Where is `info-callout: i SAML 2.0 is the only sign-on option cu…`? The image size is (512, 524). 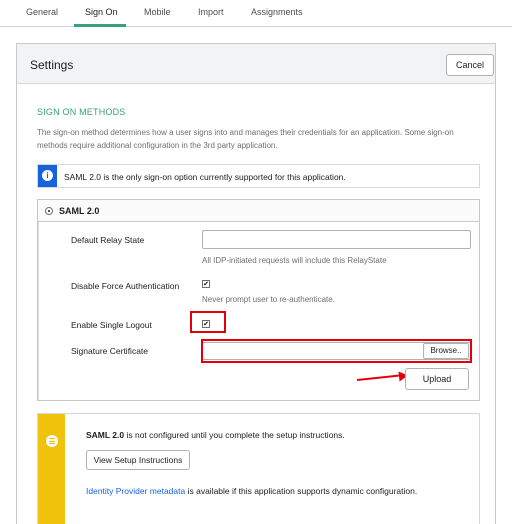 info-callout: i SAML 2.0 is the only sign-on option cu… is located at coordinates (258, 176).